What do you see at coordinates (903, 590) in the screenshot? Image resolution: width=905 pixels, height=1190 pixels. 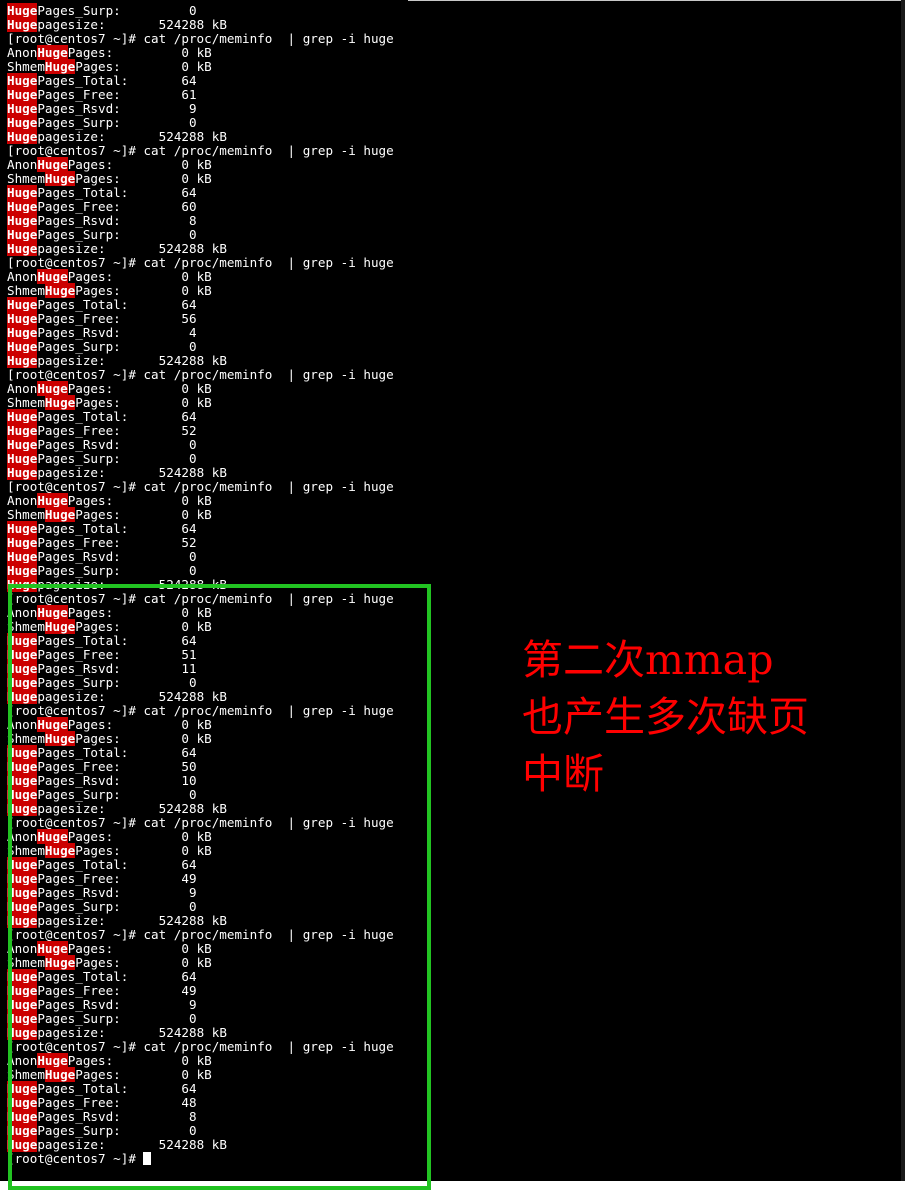 I see `scrollbar` at bounding box center [903, 590].